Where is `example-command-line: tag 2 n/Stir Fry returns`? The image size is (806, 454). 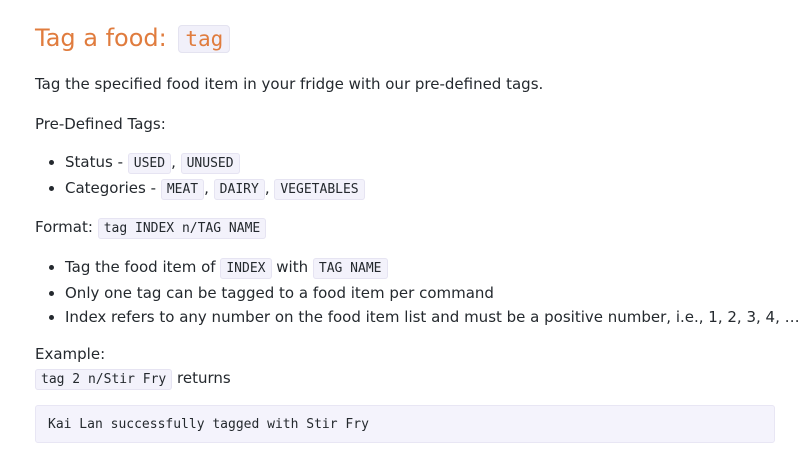
example-command-line: tag 2 n/Stir Fry returns is located at coordinates (133, 379).